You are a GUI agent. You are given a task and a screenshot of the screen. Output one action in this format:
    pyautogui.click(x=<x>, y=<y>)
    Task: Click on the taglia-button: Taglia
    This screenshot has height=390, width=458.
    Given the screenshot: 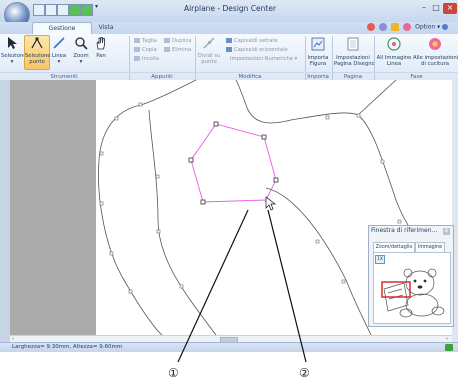 What is the action you would take?
    pyautogui.click(x=145, y=41)
    